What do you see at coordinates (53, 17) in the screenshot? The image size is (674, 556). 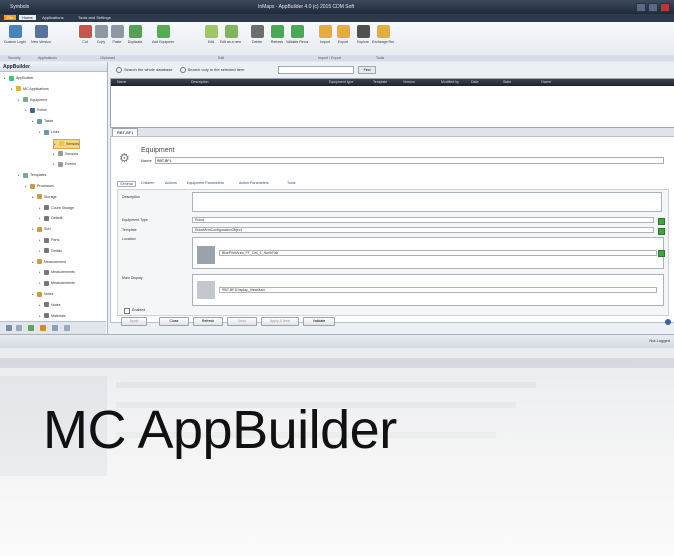 I see `menu-applications: Applications` at bounding box center [53, 17].